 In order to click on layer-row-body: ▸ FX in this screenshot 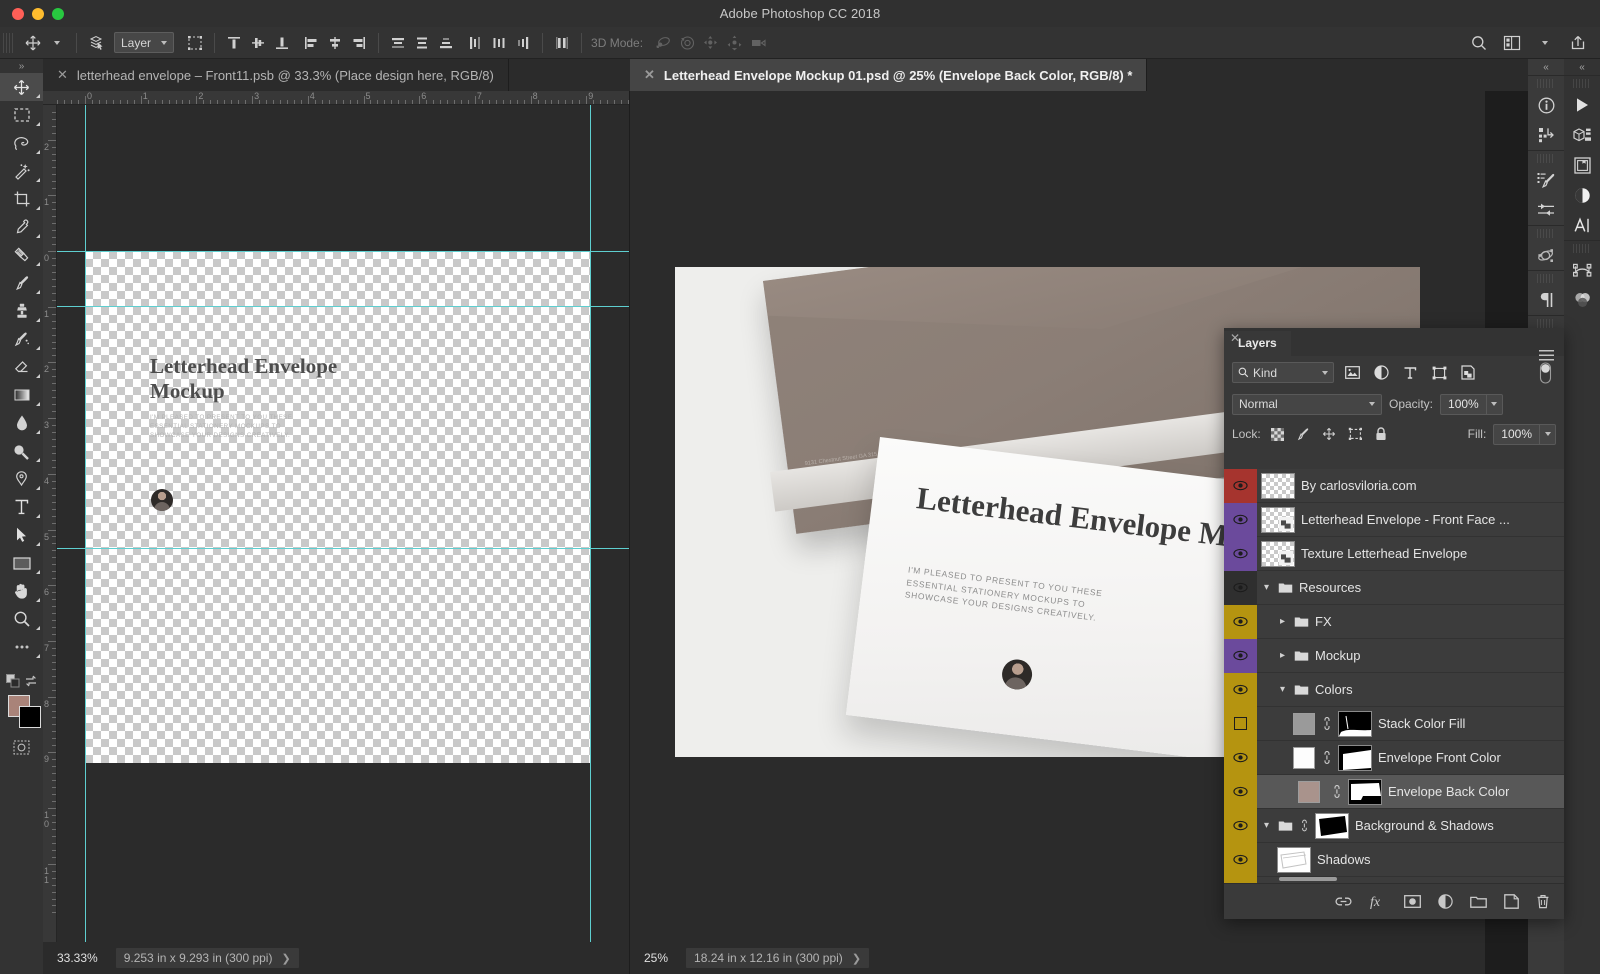, I will do `click(1410, 621)`.